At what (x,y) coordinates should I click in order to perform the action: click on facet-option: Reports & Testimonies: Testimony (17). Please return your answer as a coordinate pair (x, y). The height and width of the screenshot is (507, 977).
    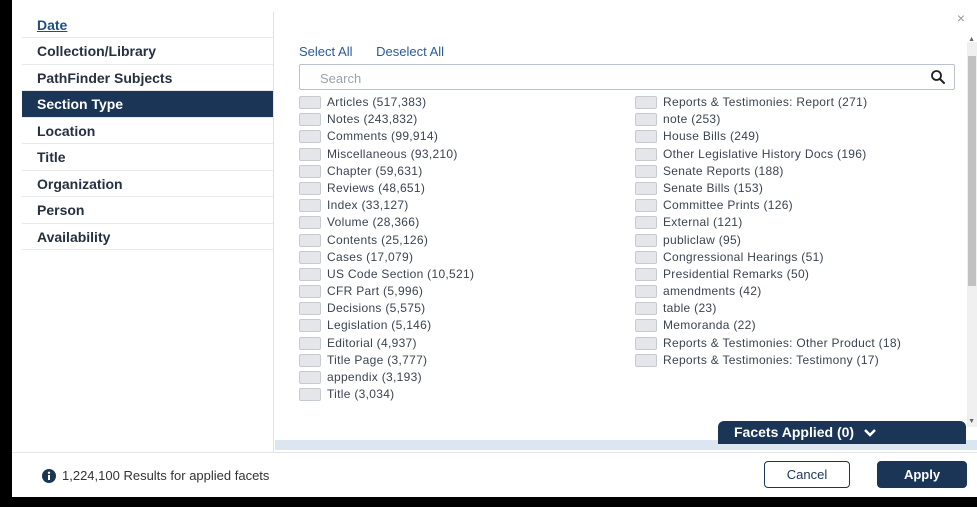
    Looking at the image, I should click on (795, 360).